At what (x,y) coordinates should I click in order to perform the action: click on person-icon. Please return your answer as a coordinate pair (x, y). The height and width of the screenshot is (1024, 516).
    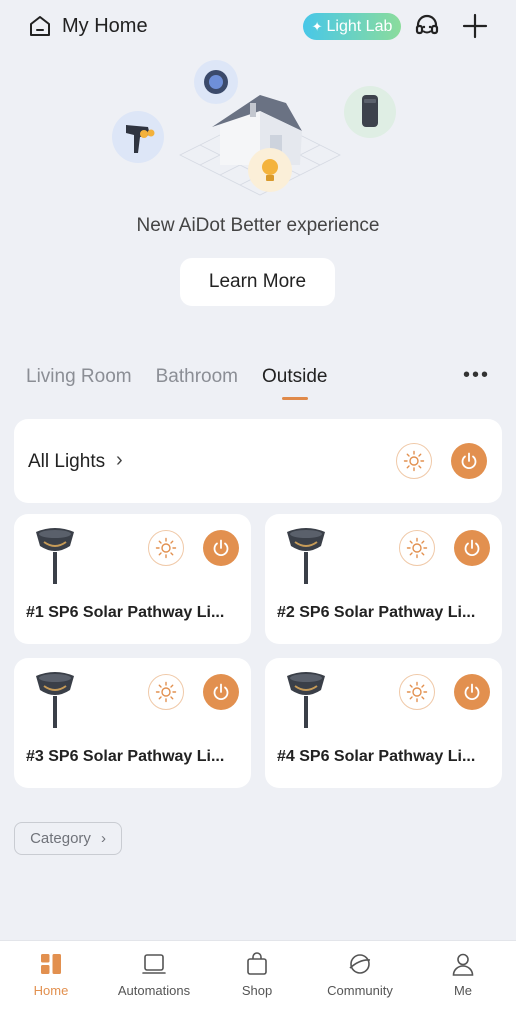
    Looking at the image, I should click on (463, 964).